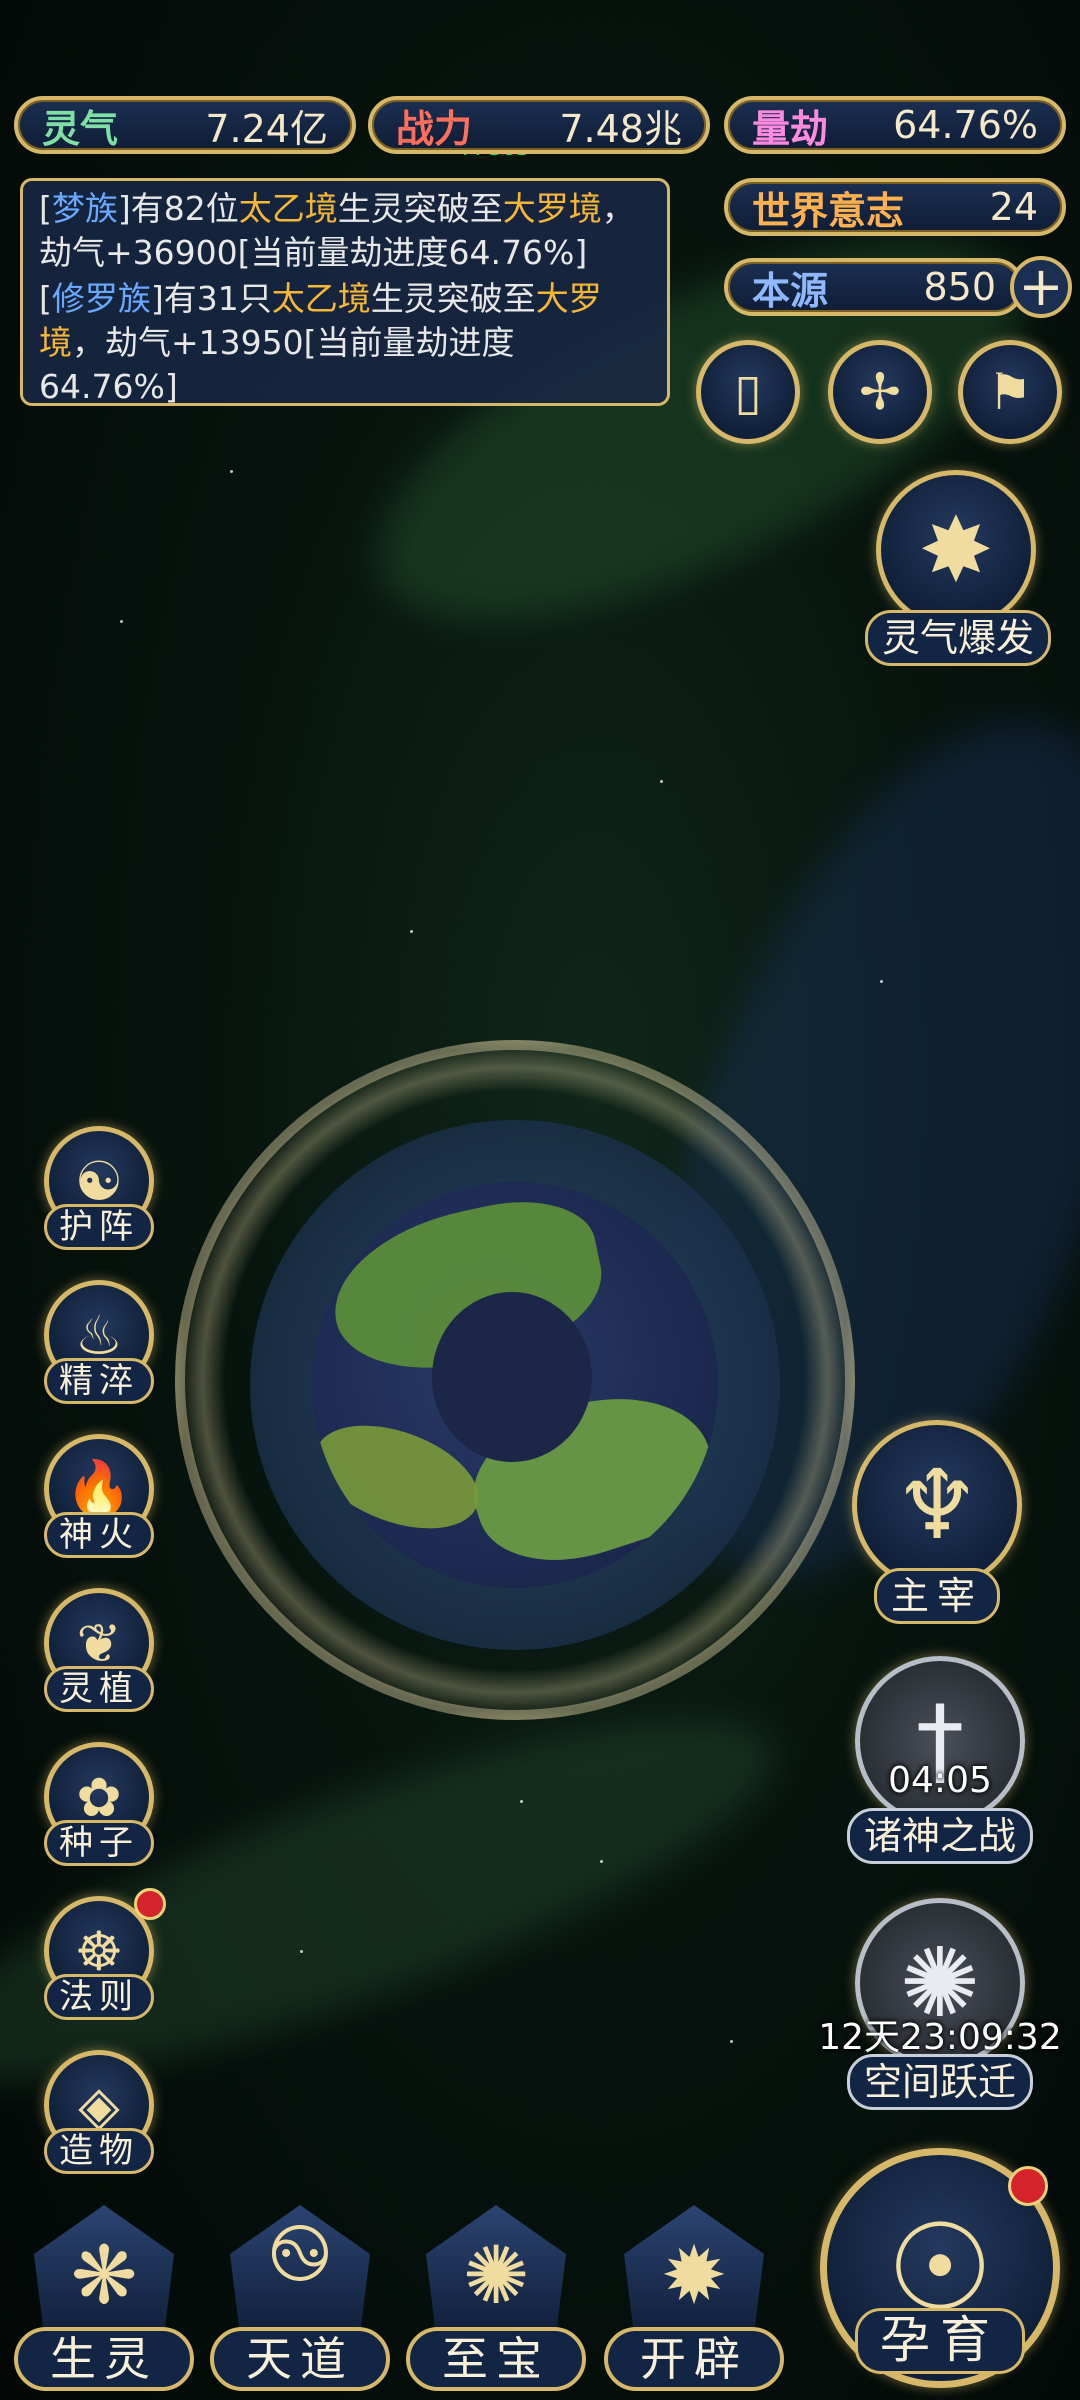  I want to click on benyuan-value: 850, so click(959, 287).